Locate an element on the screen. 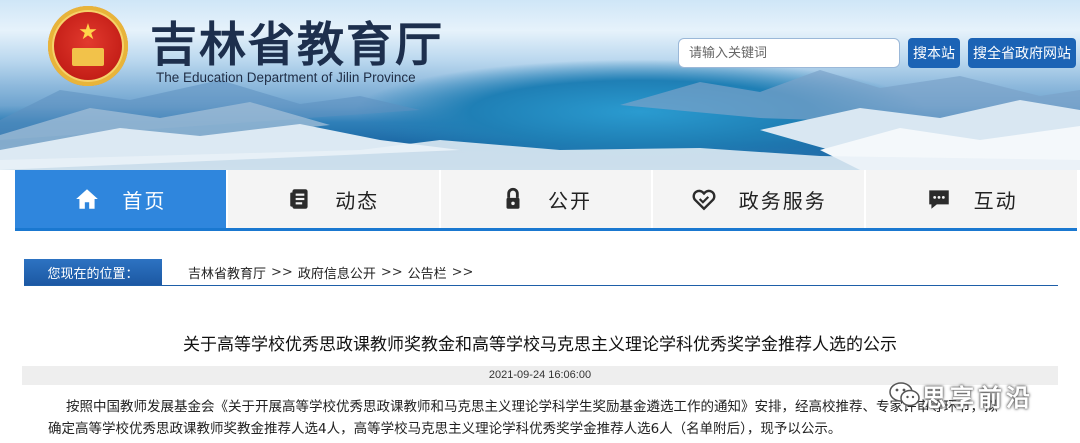 The width and height of the screenshot is (1080, 443). nav-item-home: 首页 is located at coordinates (121, 199).